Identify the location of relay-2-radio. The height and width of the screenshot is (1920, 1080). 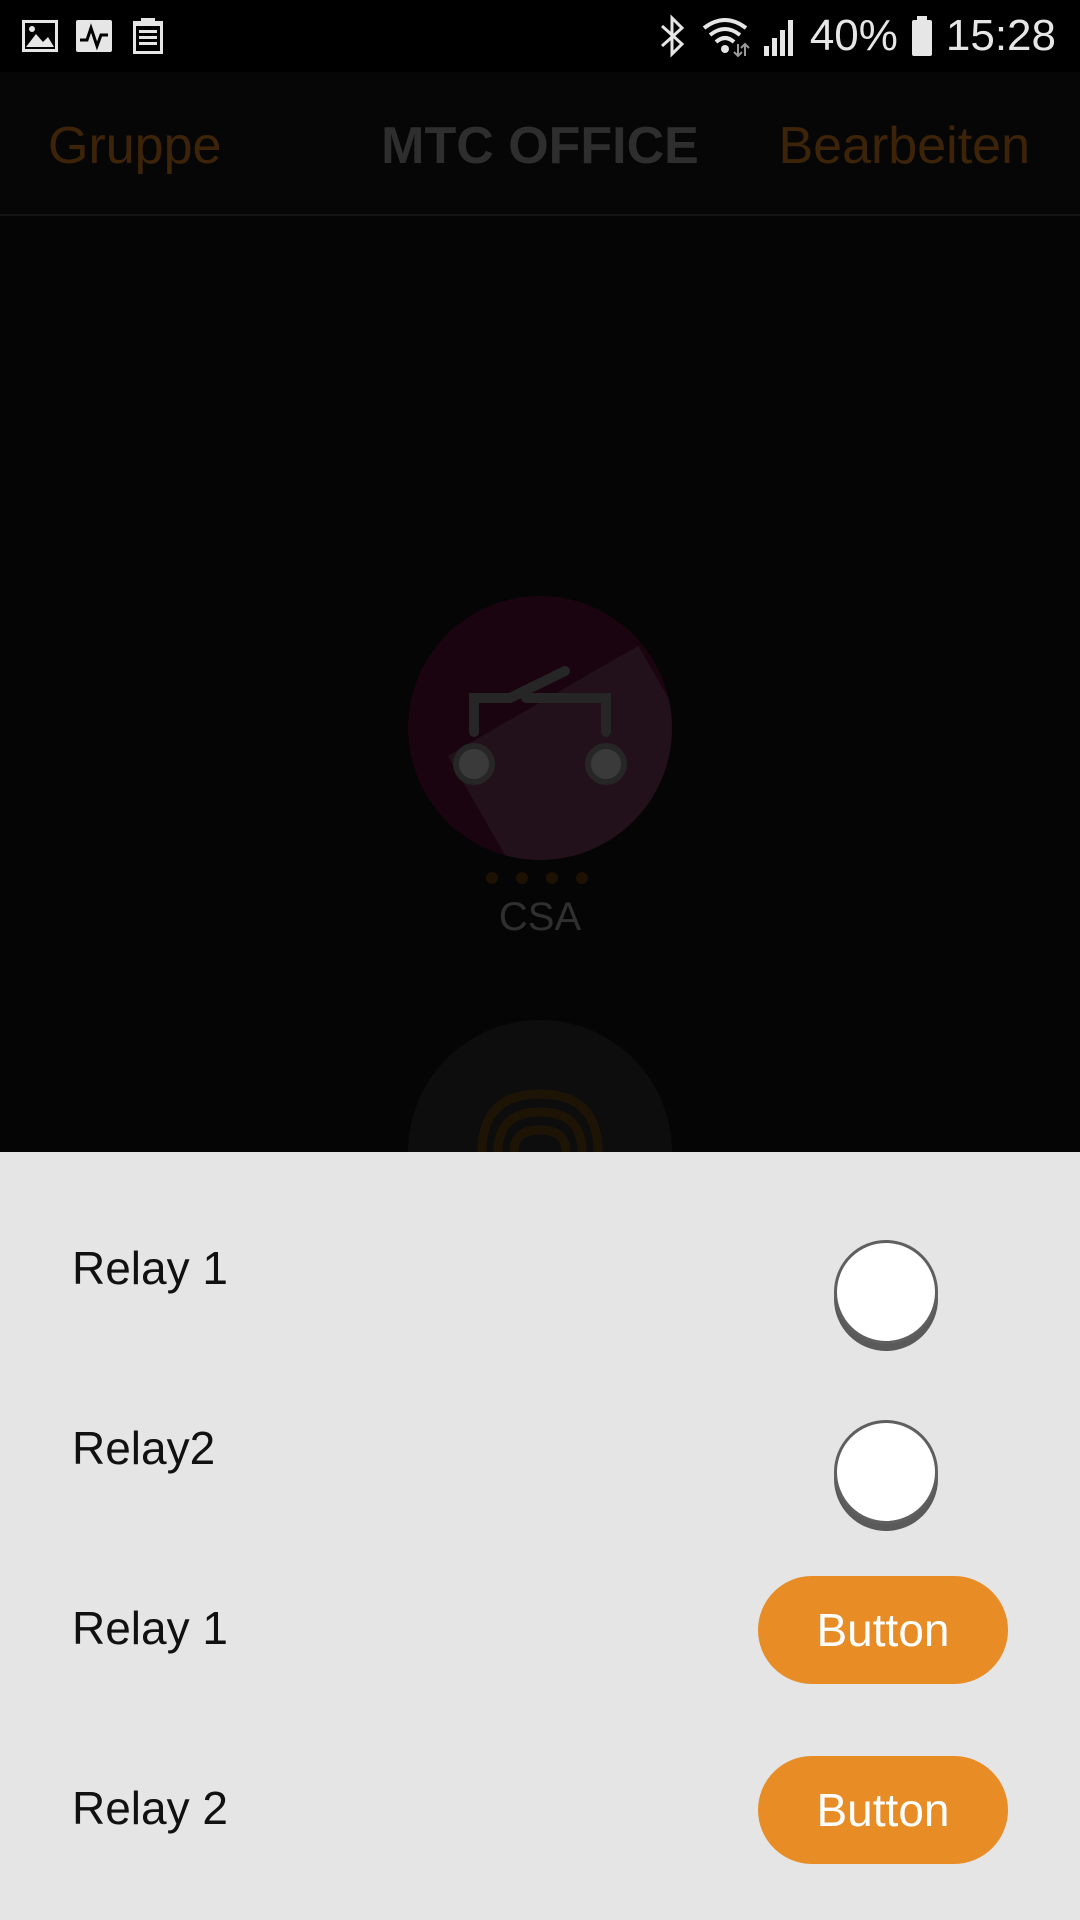
(886, 1472).